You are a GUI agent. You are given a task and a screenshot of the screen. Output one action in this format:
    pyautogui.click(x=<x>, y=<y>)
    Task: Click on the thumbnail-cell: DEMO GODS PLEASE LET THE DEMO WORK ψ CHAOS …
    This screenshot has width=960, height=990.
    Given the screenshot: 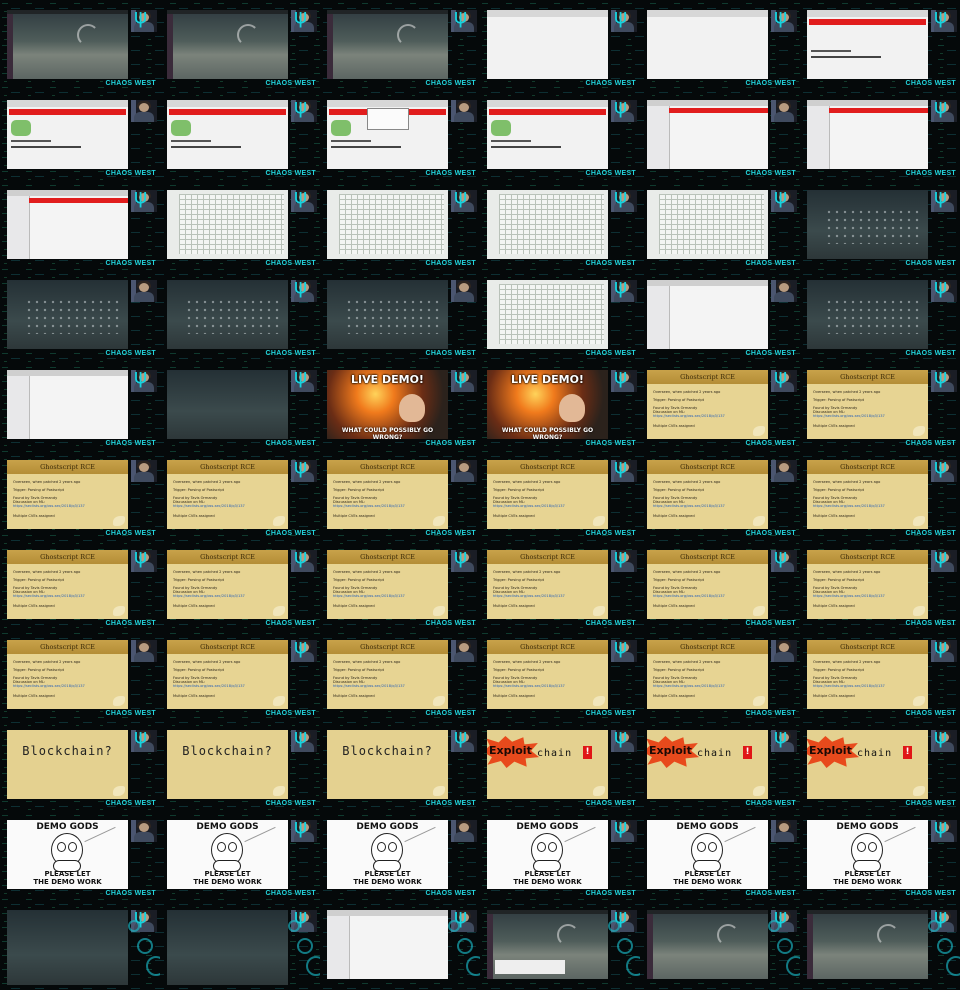 What is the action you would take?
    pyautogui.click(x=240, y=855)
    